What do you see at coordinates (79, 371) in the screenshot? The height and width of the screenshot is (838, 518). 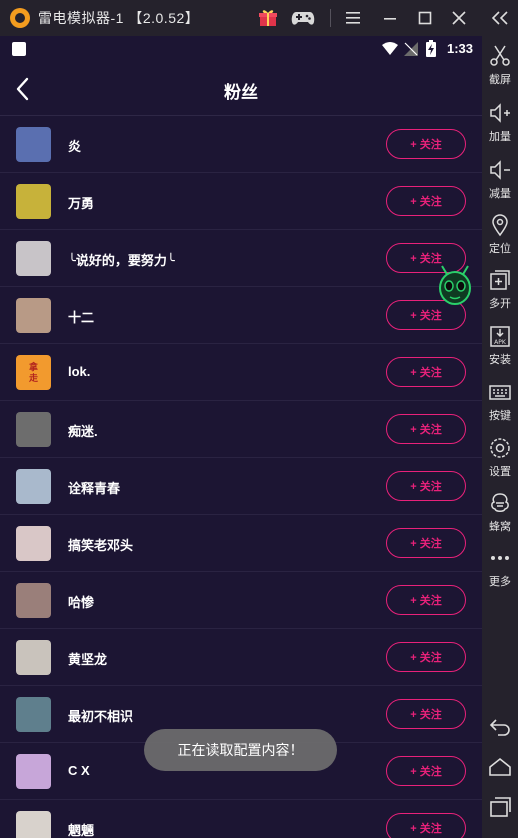 I see `user-name: lok.` at bounding box center [79, 371].